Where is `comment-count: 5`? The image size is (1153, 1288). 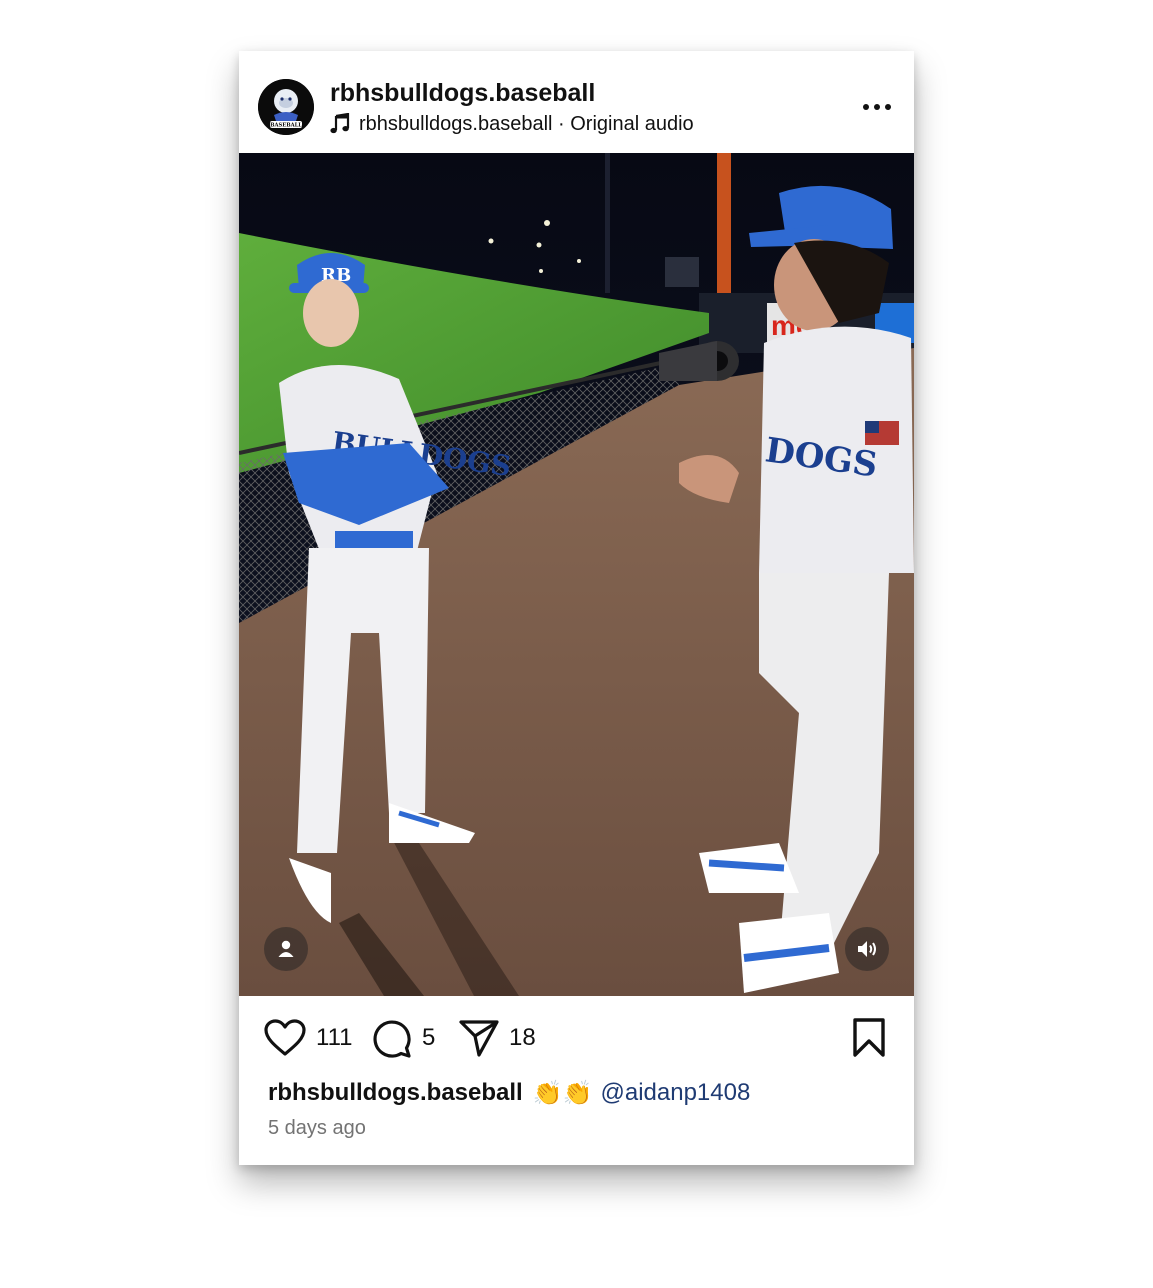
comment-count: 5 is located at coordinates (429, 1037).